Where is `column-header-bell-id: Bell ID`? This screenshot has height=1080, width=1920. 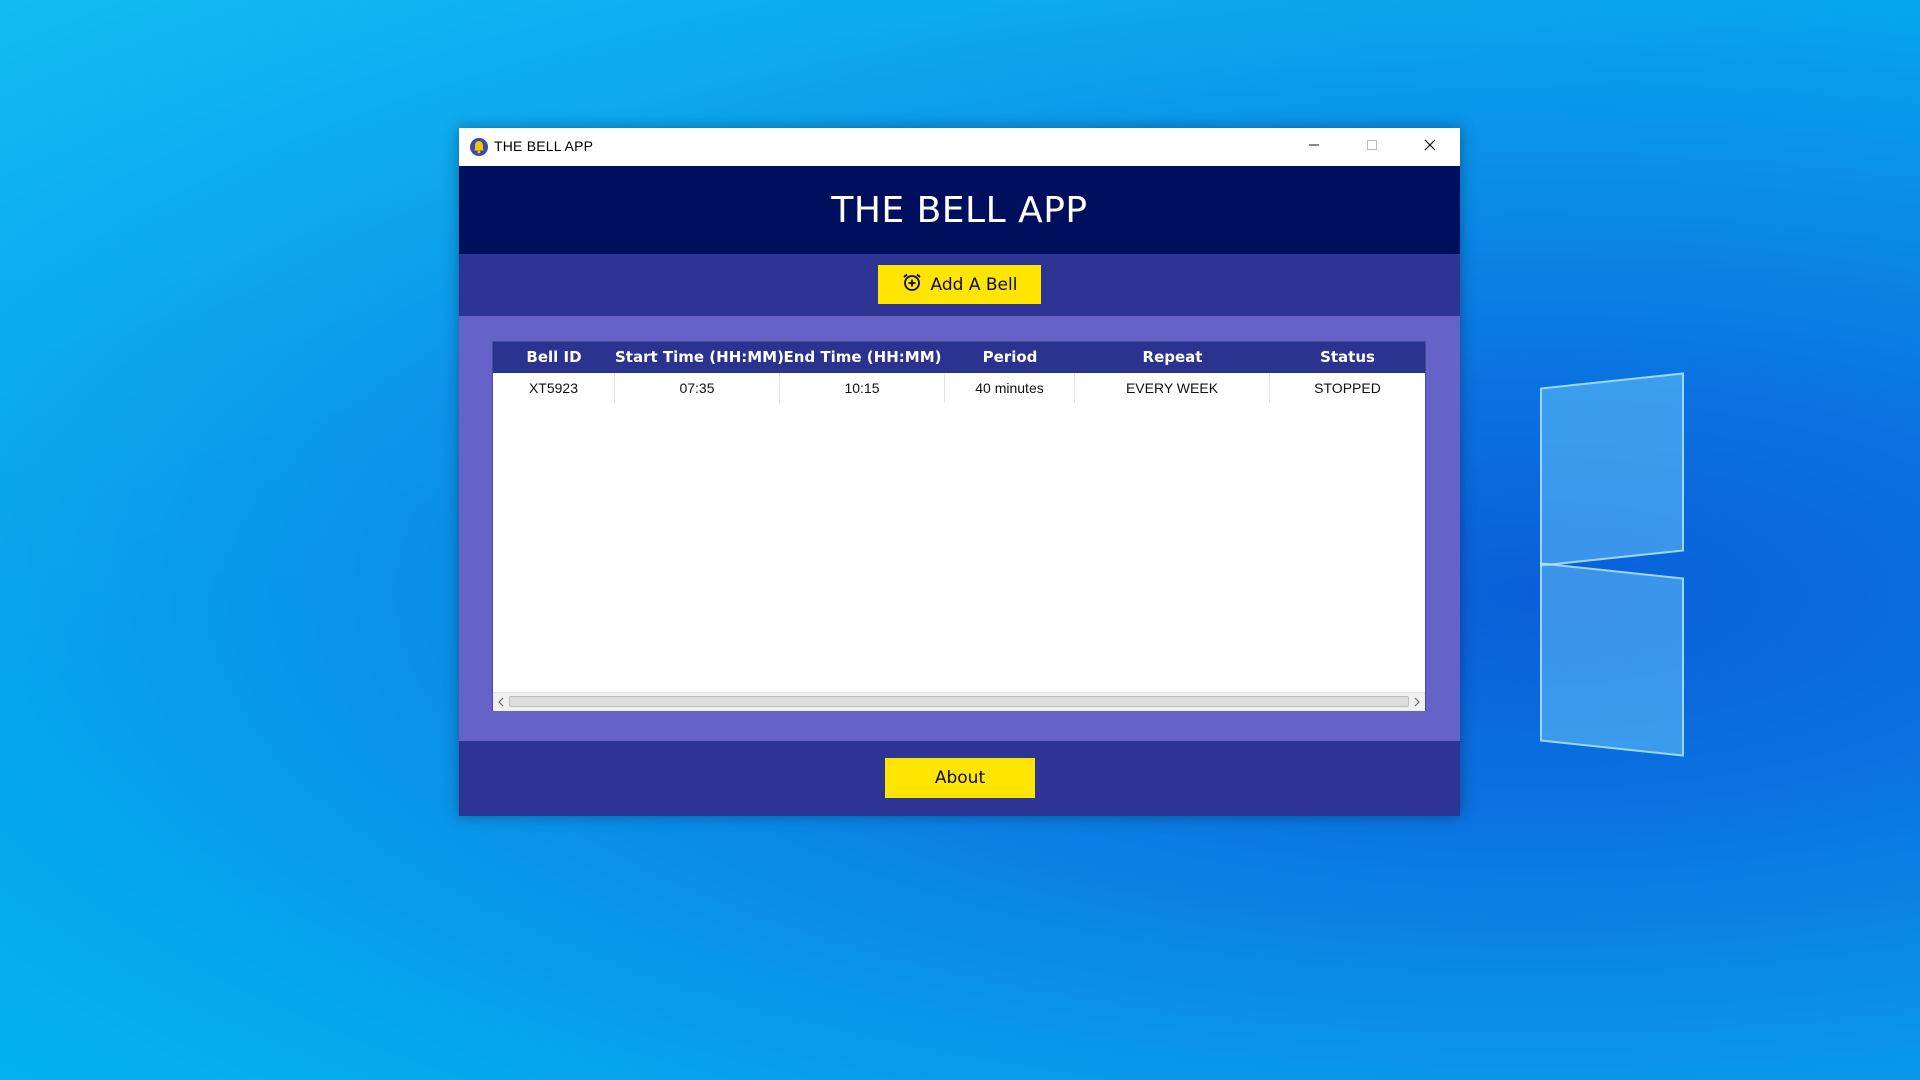 column-header-bell-id: Bell ID is located at coordinates (554, 357).